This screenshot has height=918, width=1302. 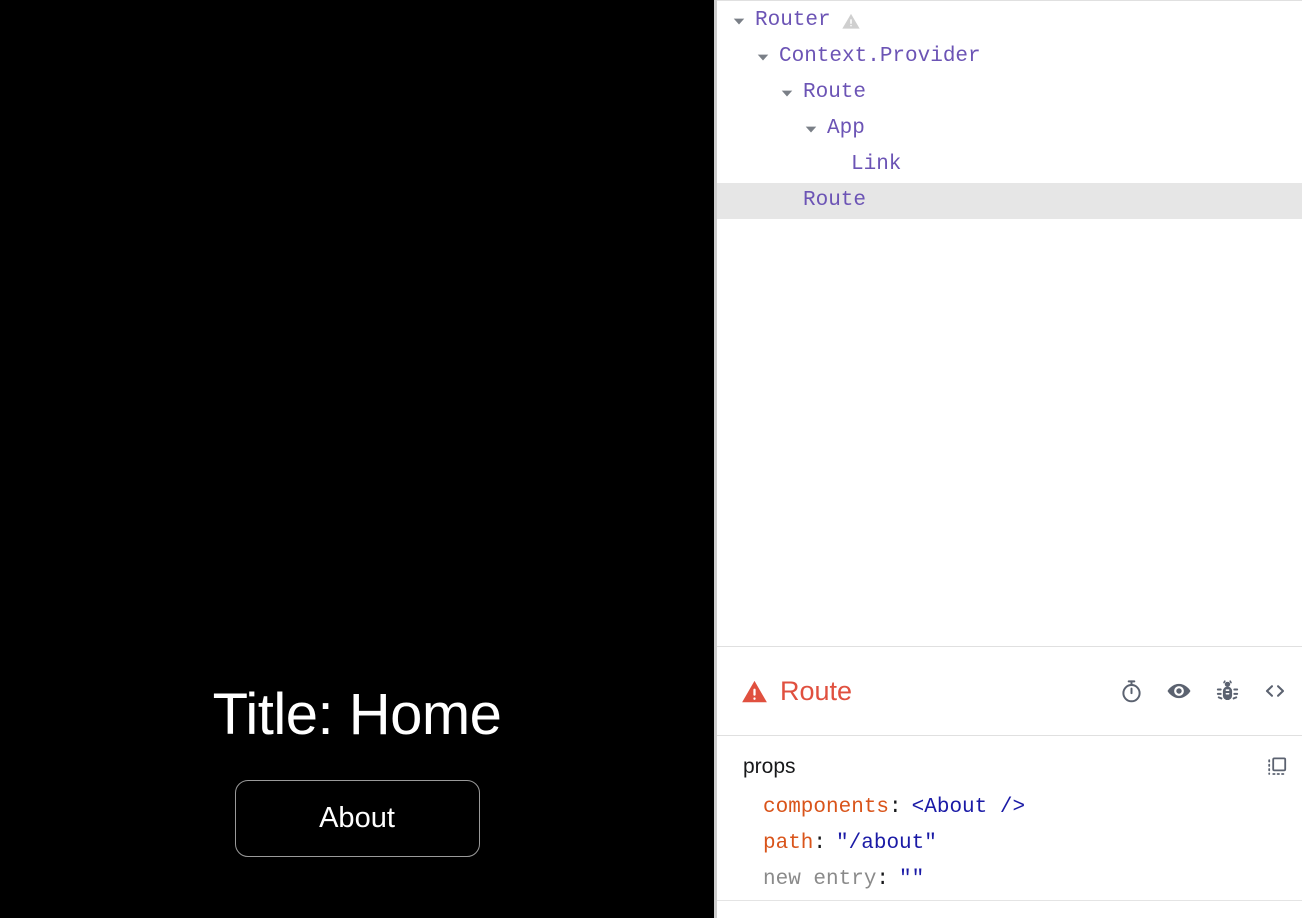 What do you see at coordinates (1276, 767) in the screenshot?
I see `copy-props-icon` at bounding box center [1276, 767].